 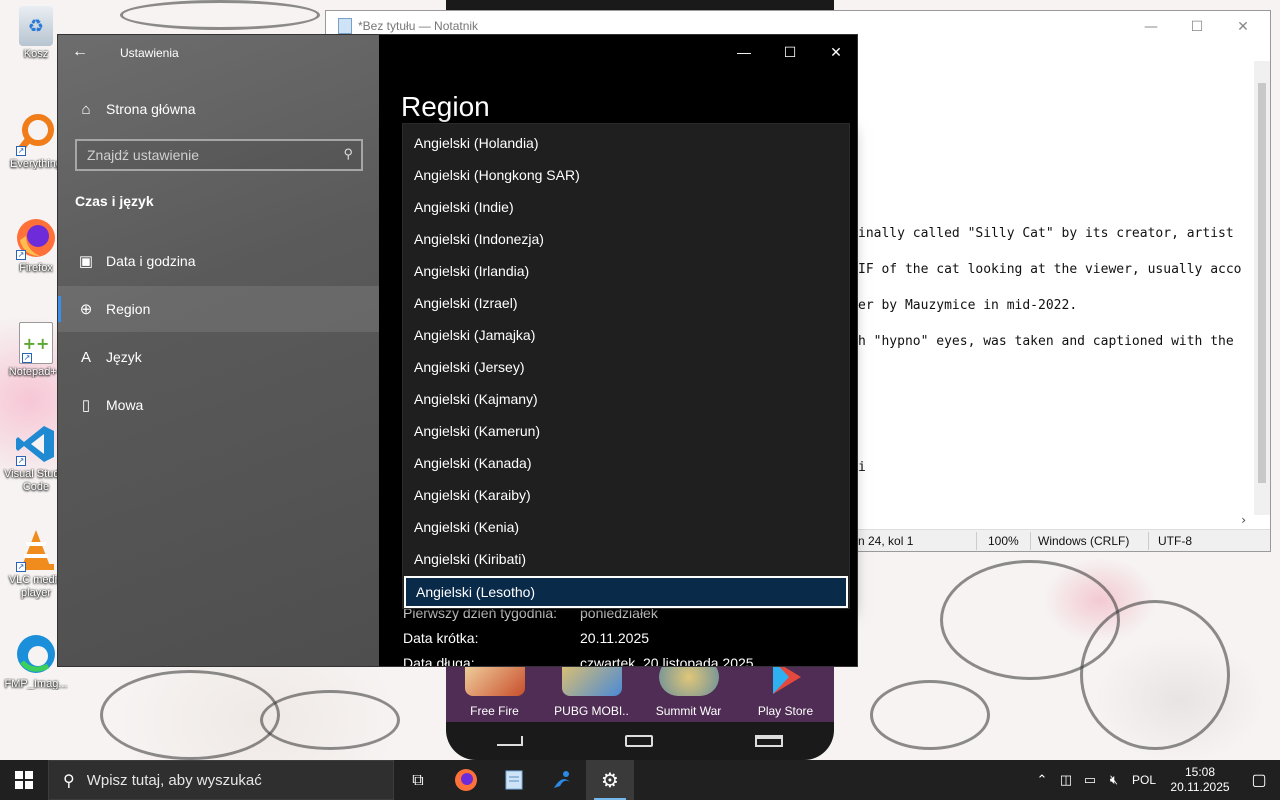 I want to click on task-view-icon: ⧉, so click(x=418, y=779).